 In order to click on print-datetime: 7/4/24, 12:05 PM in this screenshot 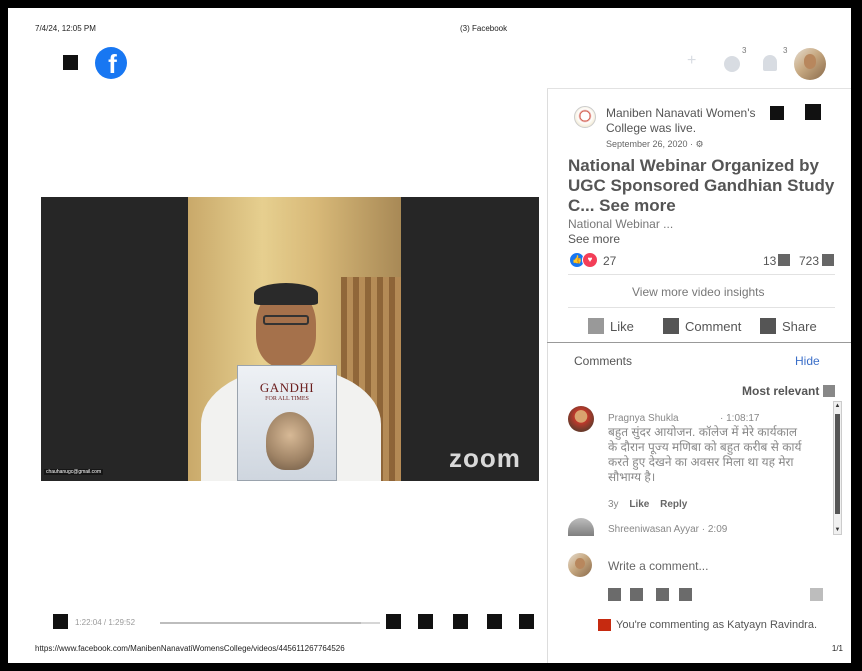, I will do `click(65, 28)`.